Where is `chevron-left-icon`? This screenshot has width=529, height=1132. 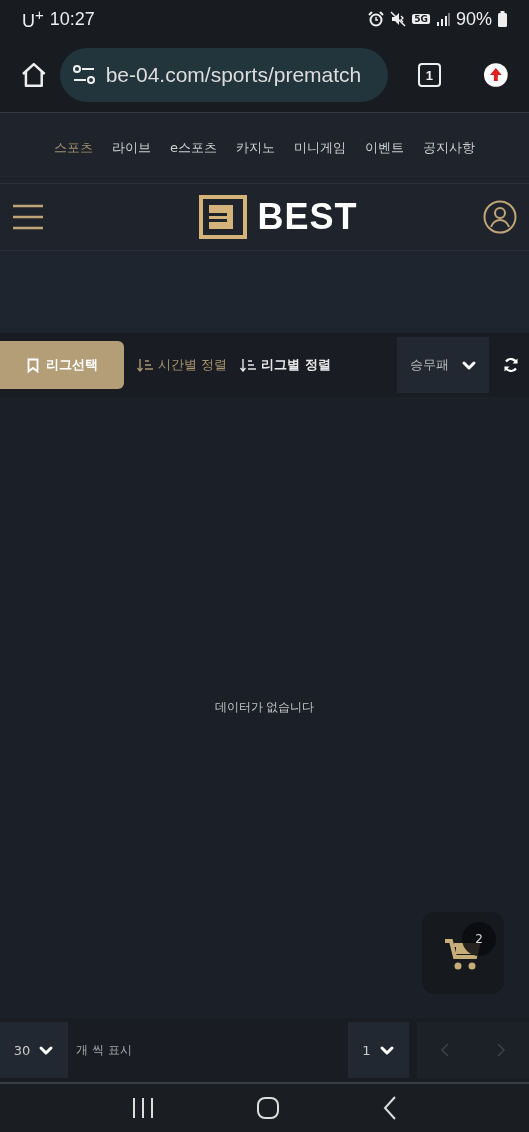 chevron-left-icon is located at coordinates (445, 1050).